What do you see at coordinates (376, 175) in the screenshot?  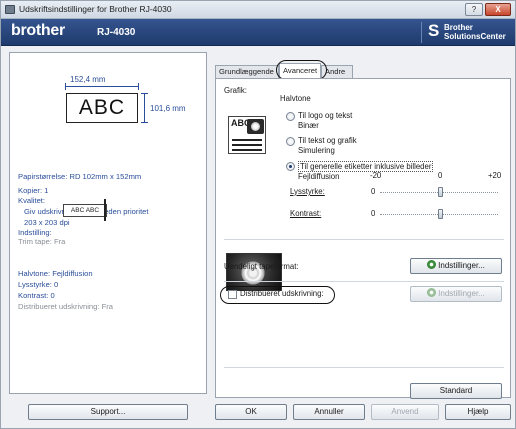 I see `scale-min: -20` at bounding box center [376, 175].